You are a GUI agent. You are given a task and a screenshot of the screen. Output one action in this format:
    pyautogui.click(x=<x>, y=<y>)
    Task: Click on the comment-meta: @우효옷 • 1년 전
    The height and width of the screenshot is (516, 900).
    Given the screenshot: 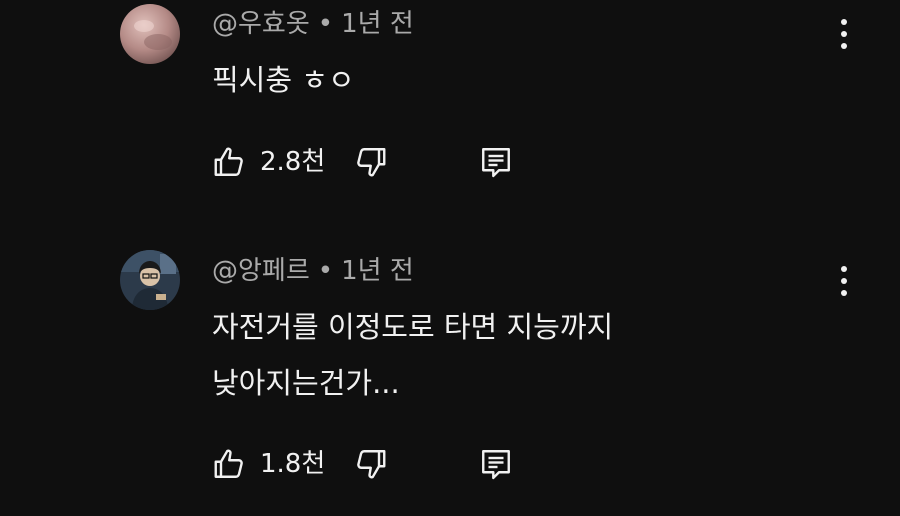 What is the action you would take?
    pyautogui.click(x=313, y=24)
    